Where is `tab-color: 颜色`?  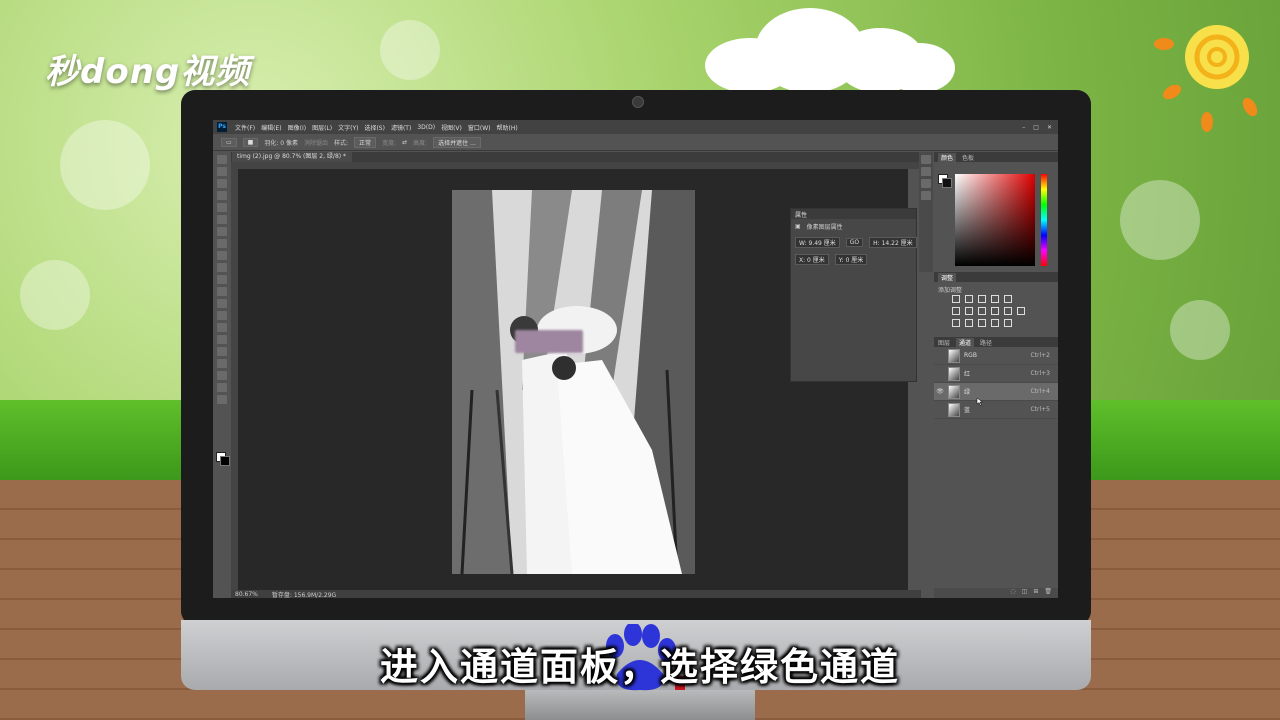
tab-color: 颜色 is located at coordinates (947, 157).